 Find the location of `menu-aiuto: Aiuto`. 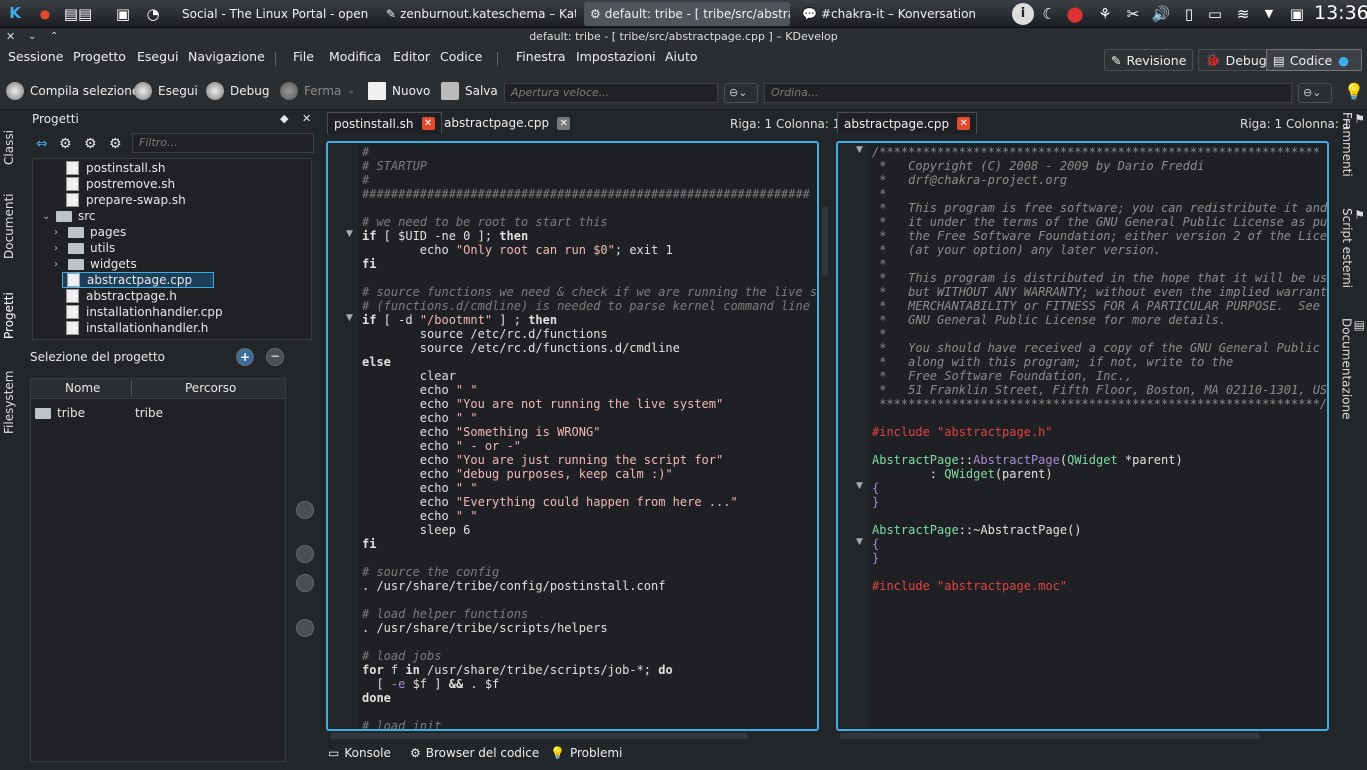

menu-aiuto: Aiuto is located at coordinates (681, 56).